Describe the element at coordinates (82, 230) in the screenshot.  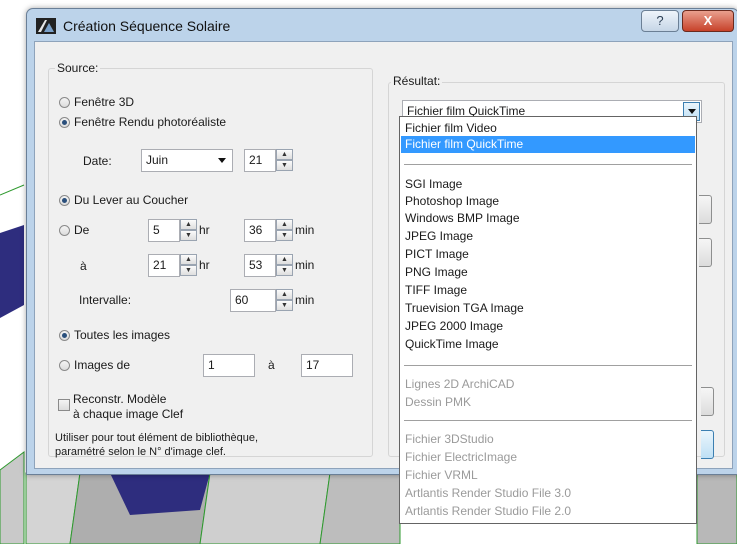
I see `label-de: De` at that location.